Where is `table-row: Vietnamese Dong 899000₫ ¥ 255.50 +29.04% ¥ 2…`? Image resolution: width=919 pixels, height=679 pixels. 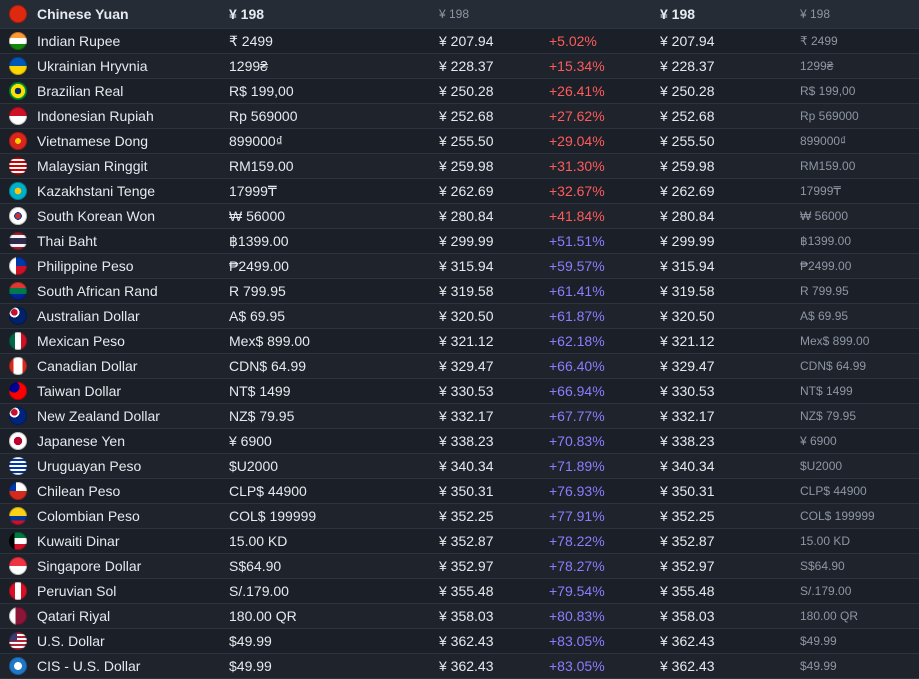 table-row: Vietnamese Dong 899000₫ ¥ 255.50 +29.04% ¥ 2… is located at coordinates (459, 141).